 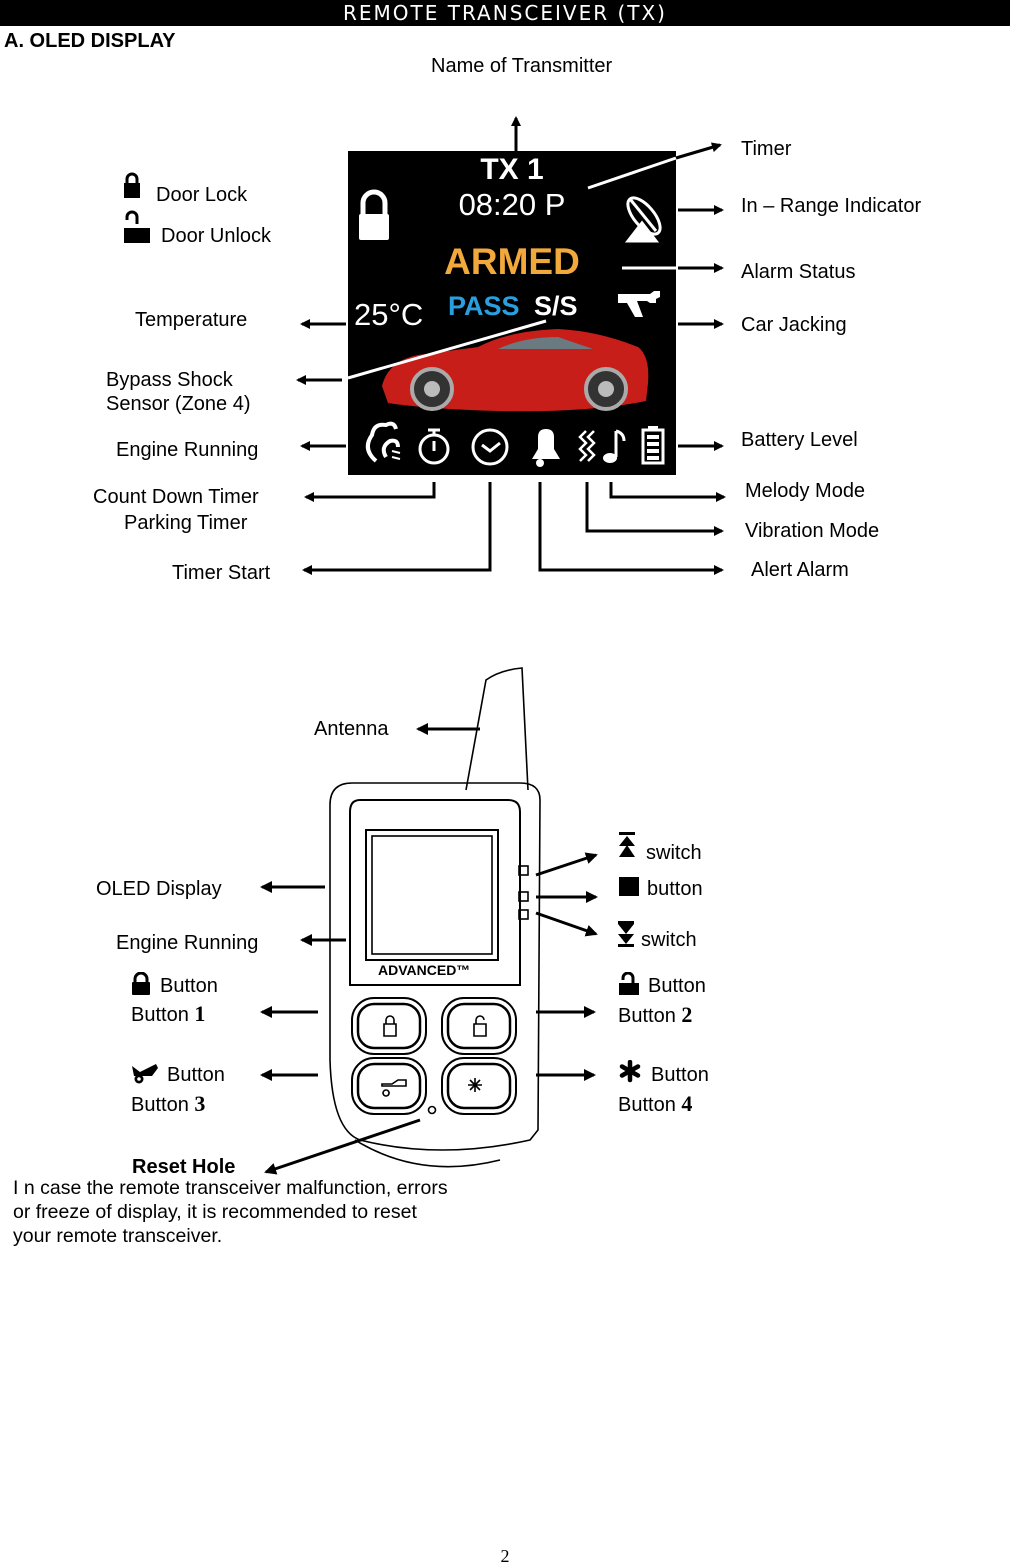 What do you see at coordinates (187, 943) in the screenshot?
I see `label-engine-running-device: Engine Running` at bounding box center [187, 943].